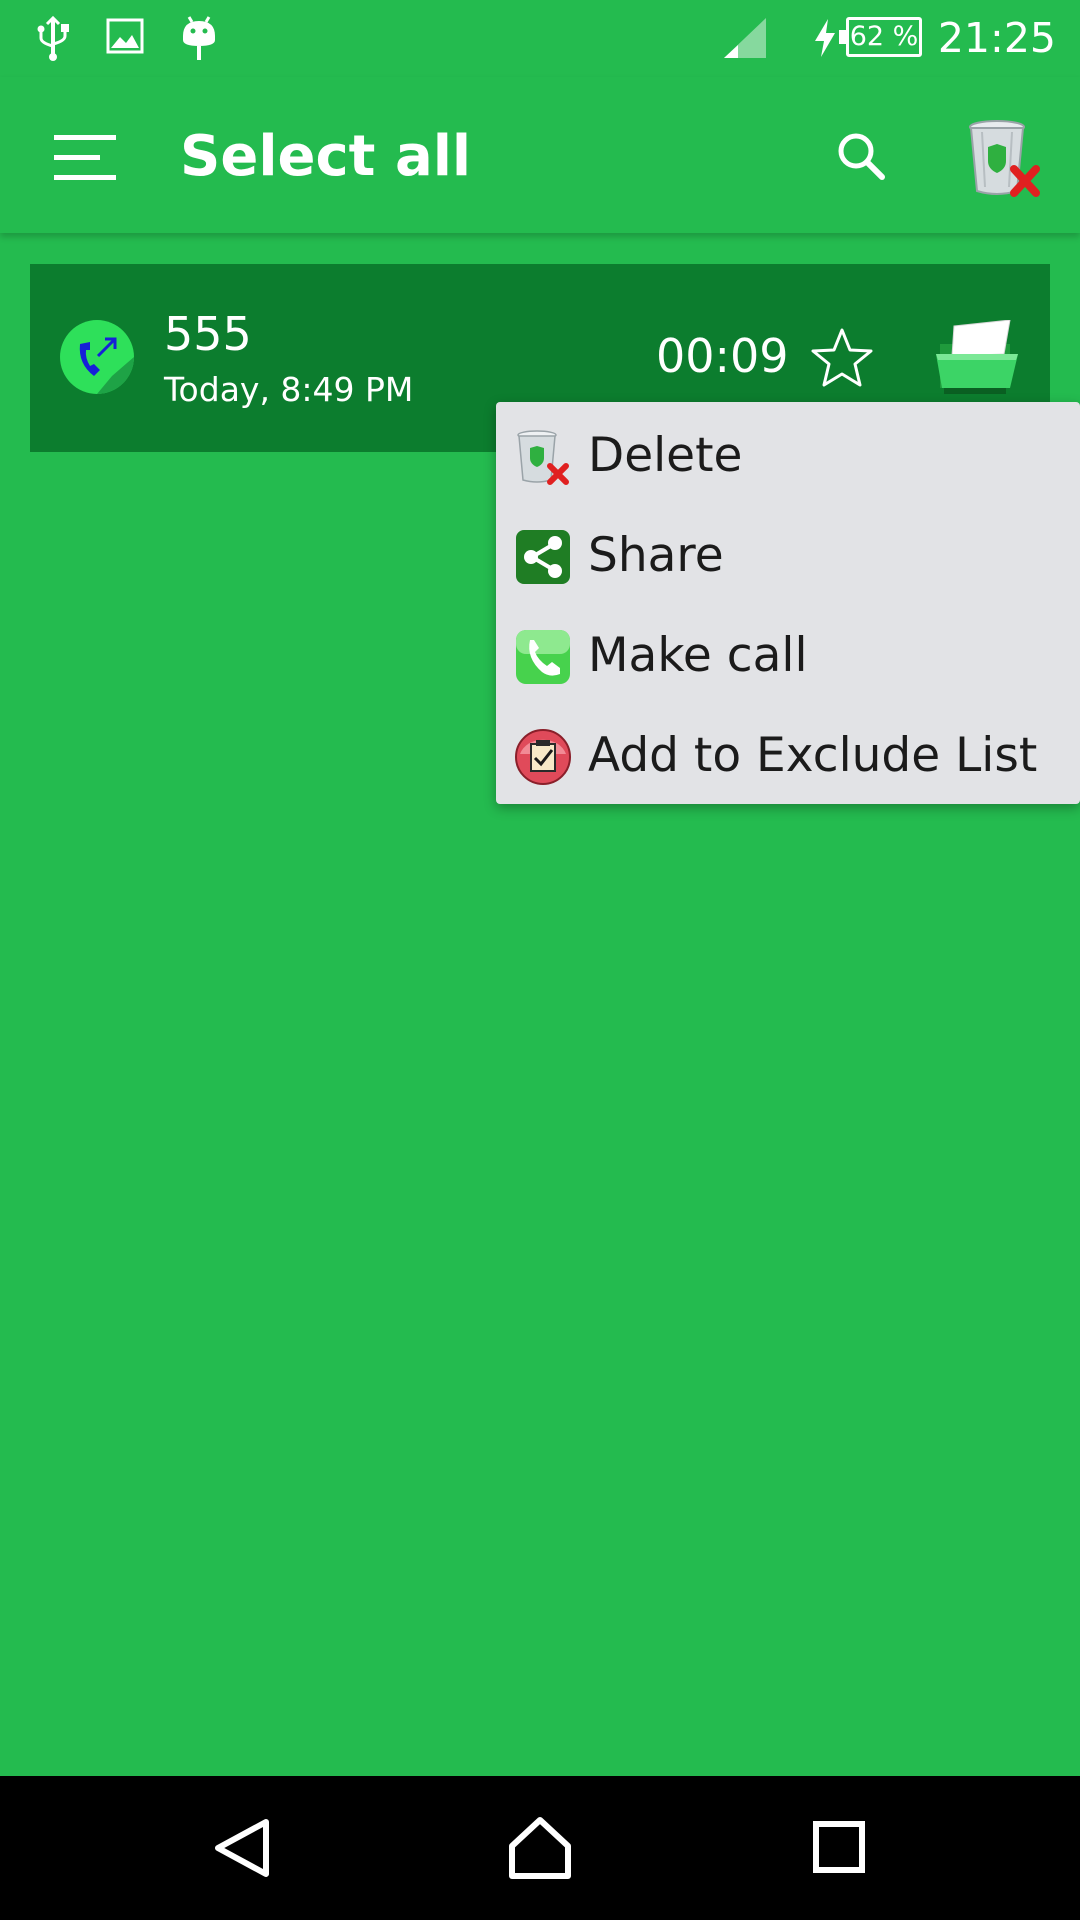  I want to click on open-folder-icon, so click(977, 358).